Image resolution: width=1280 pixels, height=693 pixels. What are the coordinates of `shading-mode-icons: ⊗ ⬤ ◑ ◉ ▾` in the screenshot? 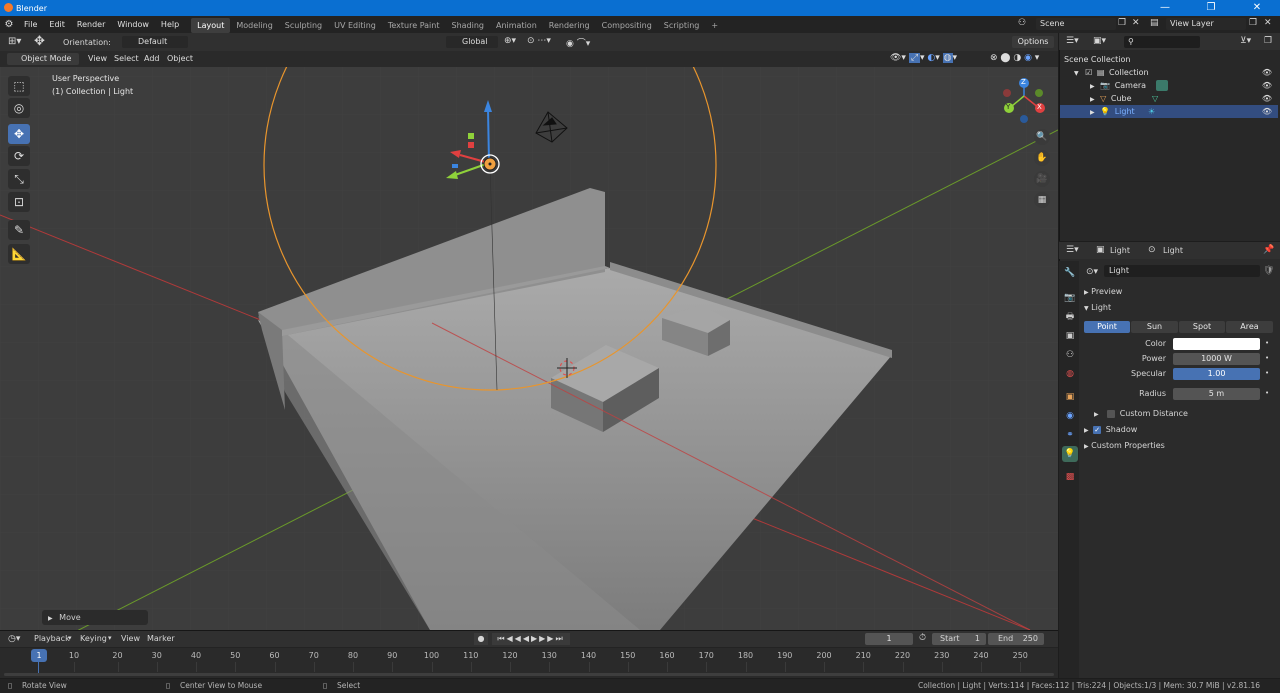 It's located at (1014, 58).